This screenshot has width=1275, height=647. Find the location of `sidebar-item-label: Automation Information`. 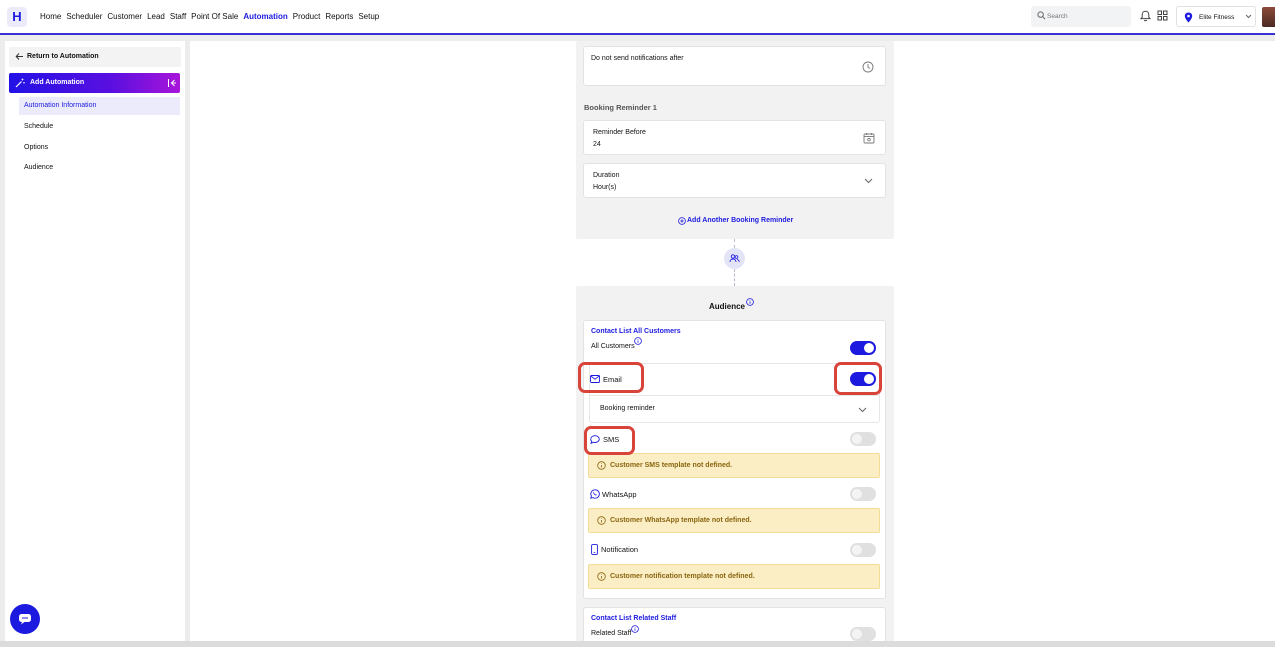

sidebar-item-label: Automation Information is located at coordinates (60, 105).